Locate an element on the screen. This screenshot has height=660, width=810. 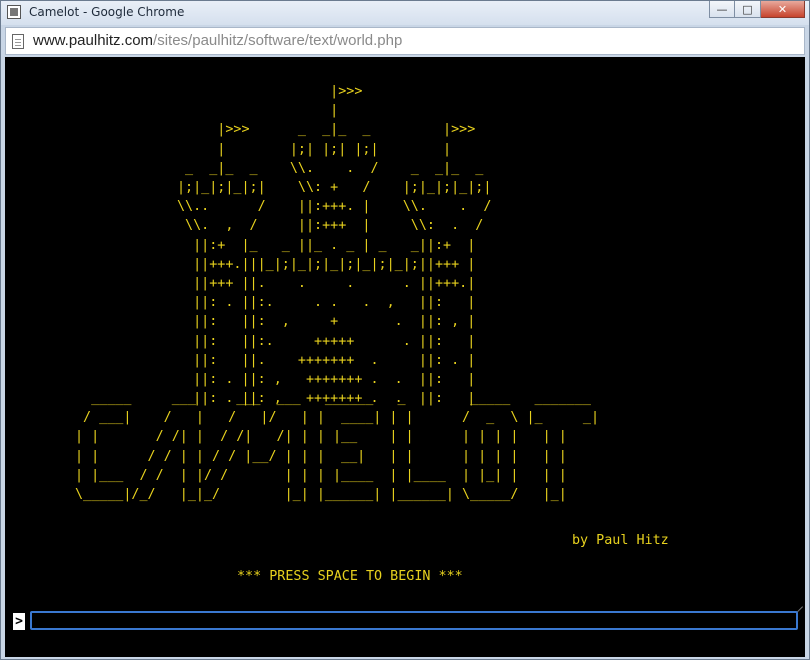
window-controls: — □ ✕ is located at coordinates (757, 10).